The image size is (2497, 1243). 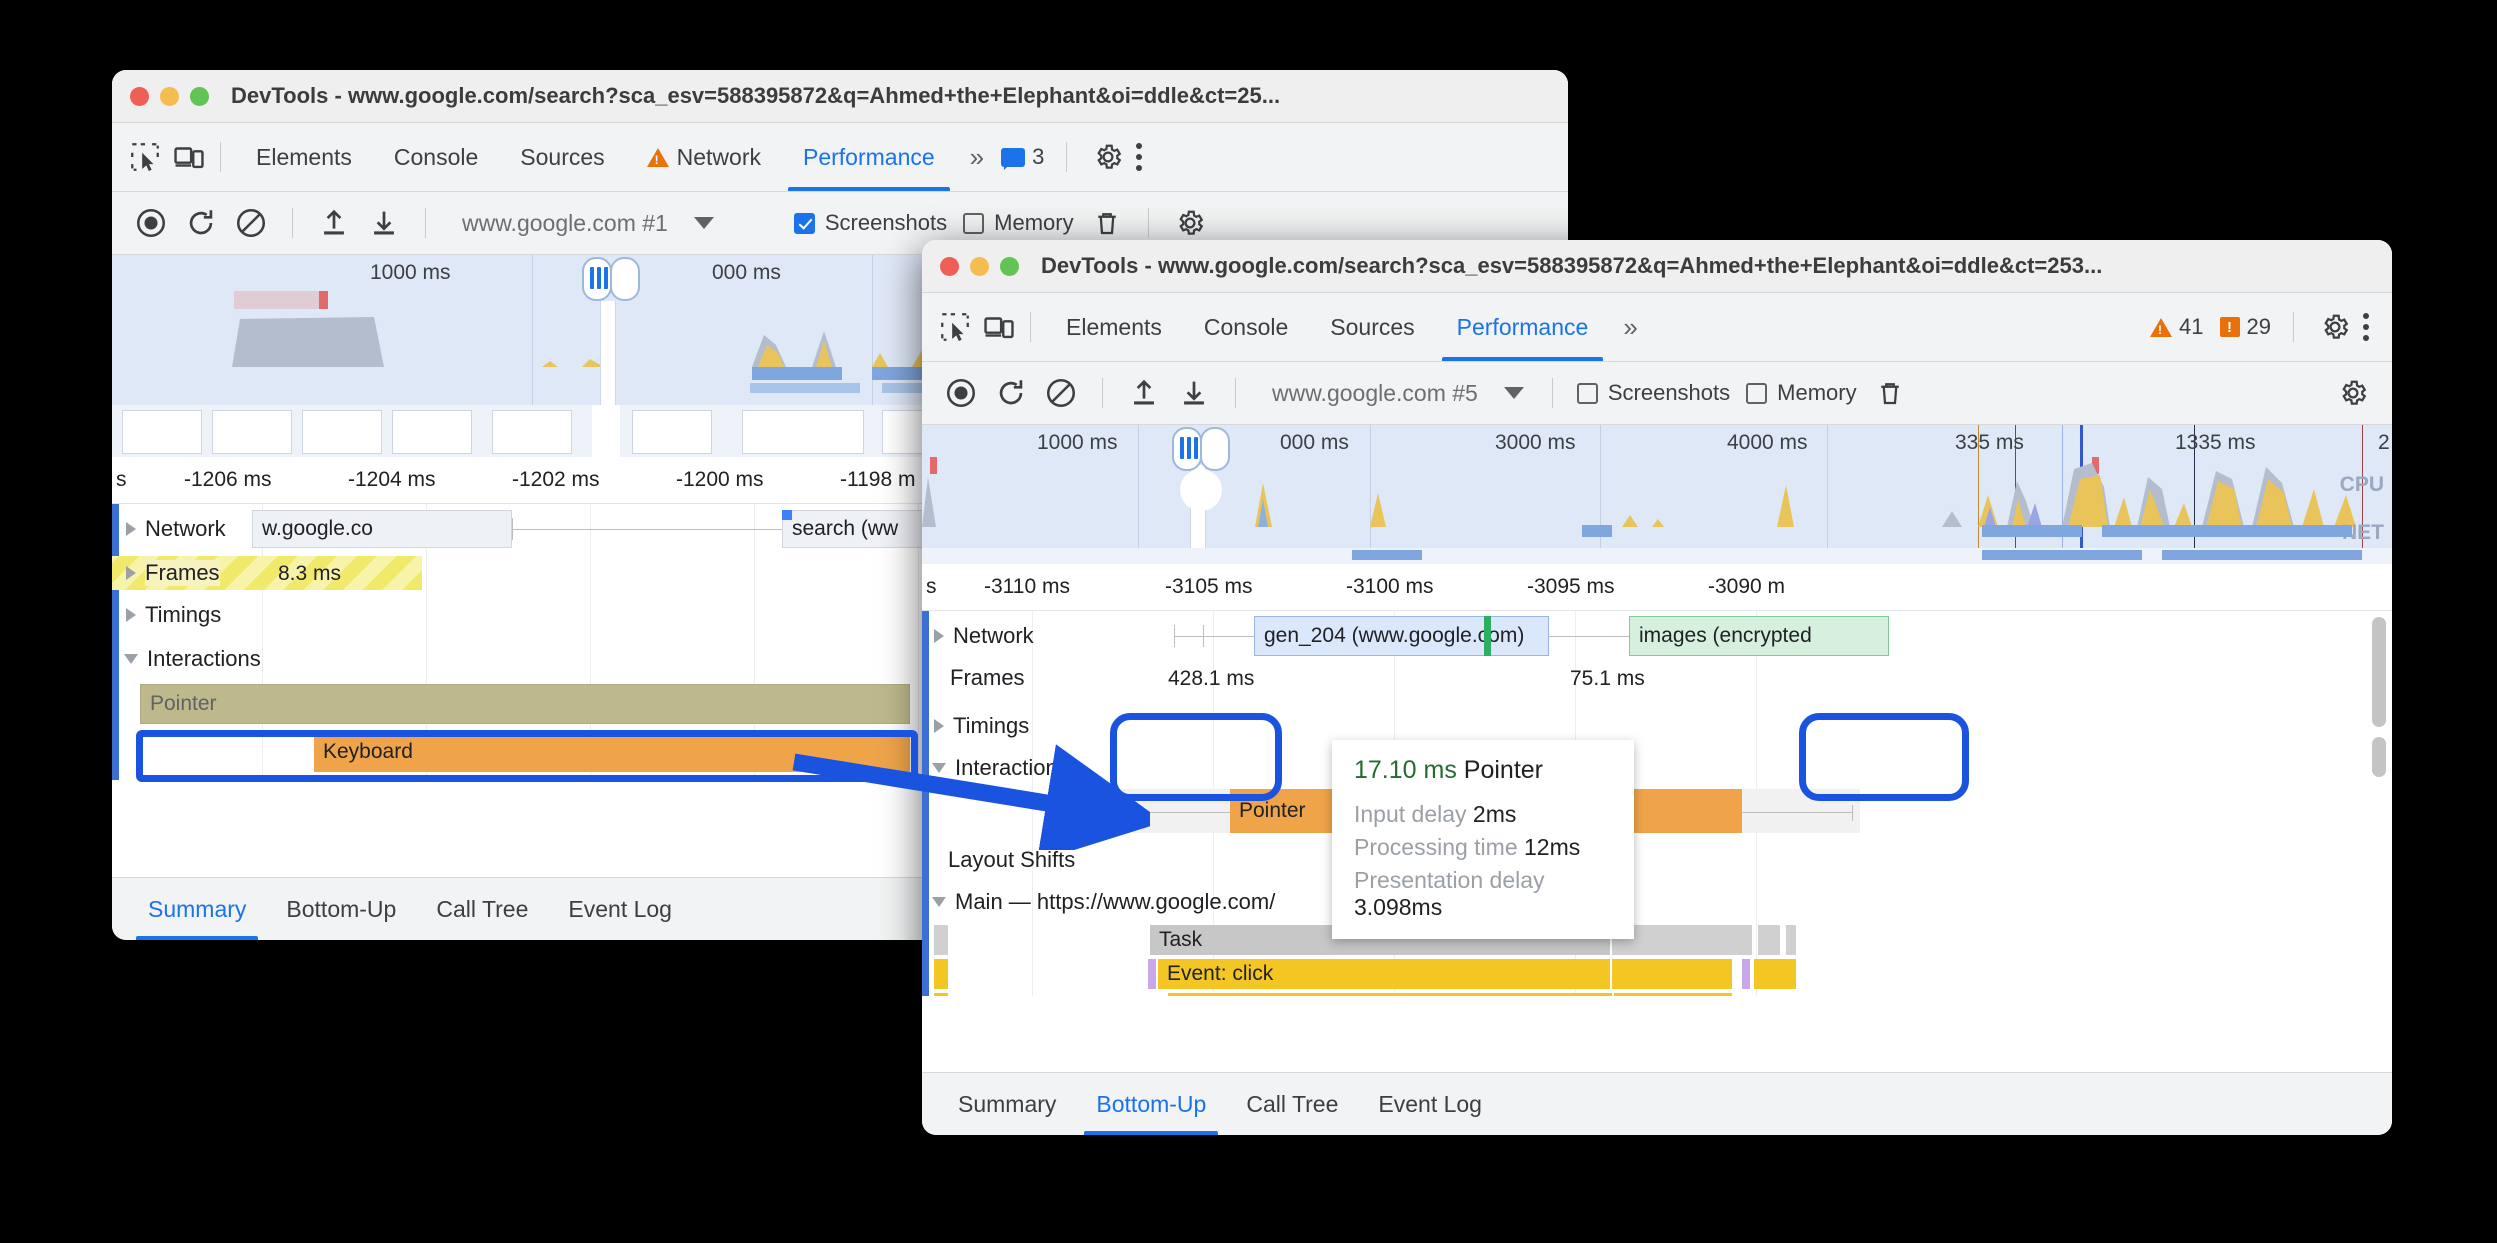 I want to click on front-memory-checkbox: Memory, so click(x=1801, y=393).